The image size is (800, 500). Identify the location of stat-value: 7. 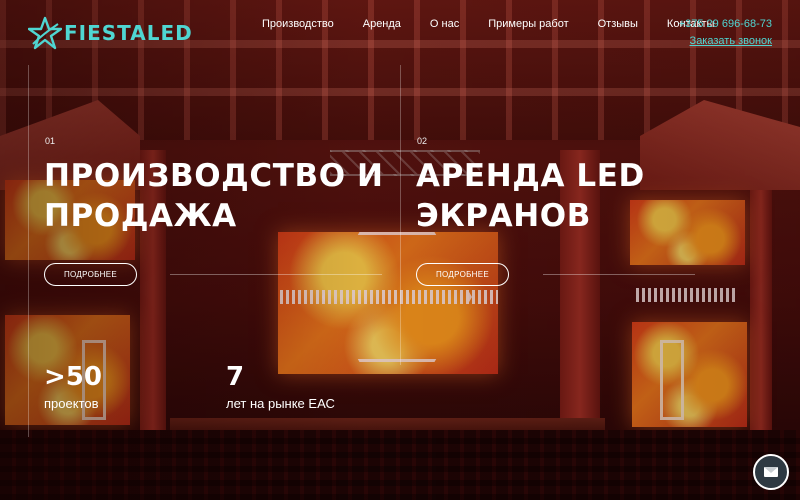
(235, 377).